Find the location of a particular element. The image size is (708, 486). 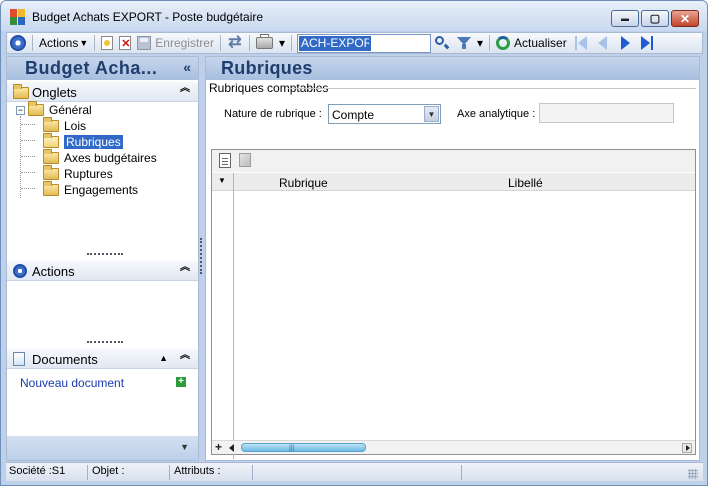

grid-header: ▼ Rubrique Libellé is located at coordinates (453, 182).